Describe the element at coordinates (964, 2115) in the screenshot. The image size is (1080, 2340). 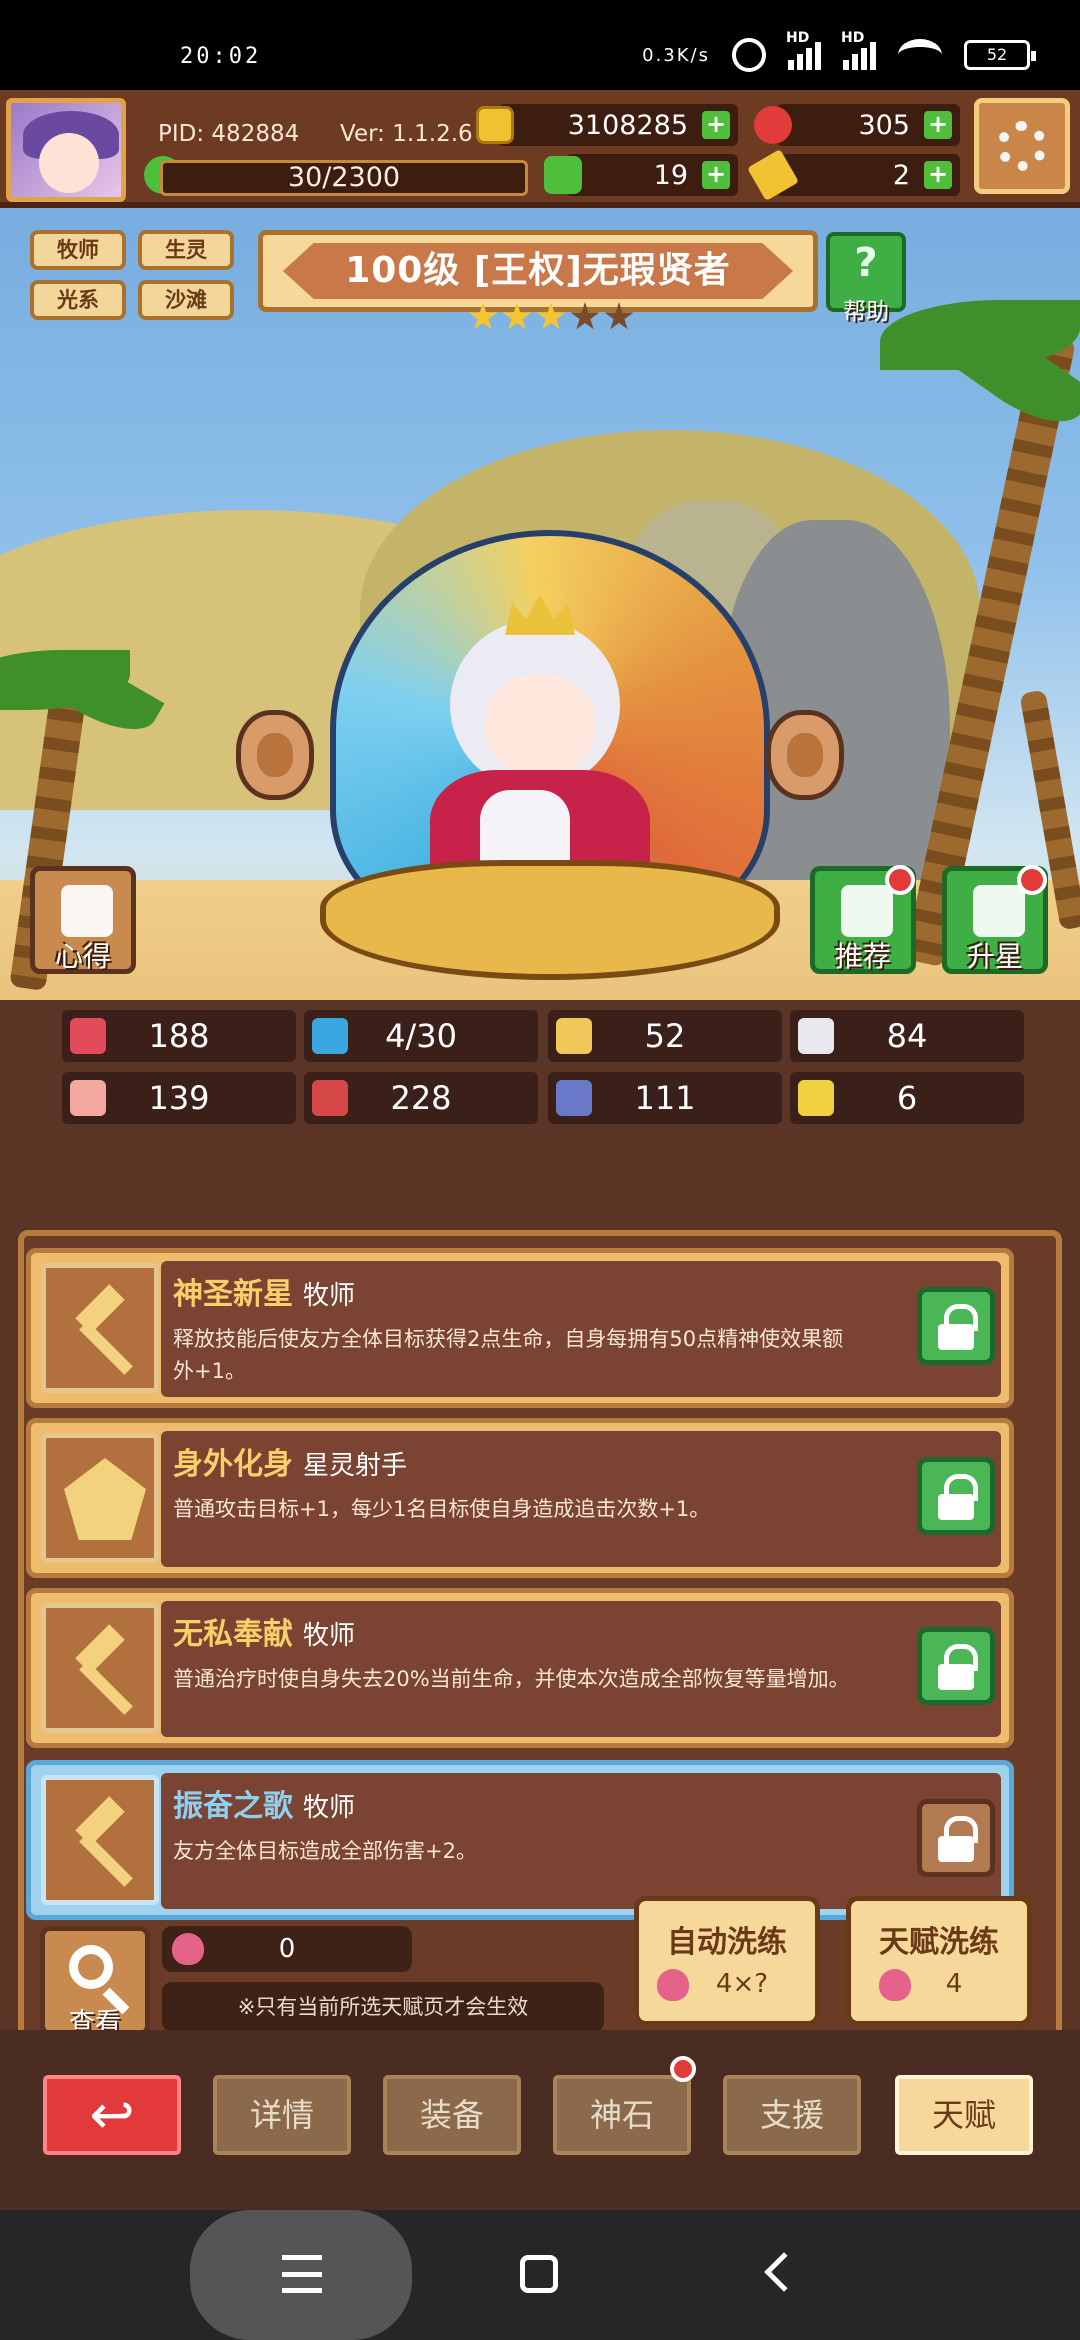
I see `nav-talent: 天赋` at that location.